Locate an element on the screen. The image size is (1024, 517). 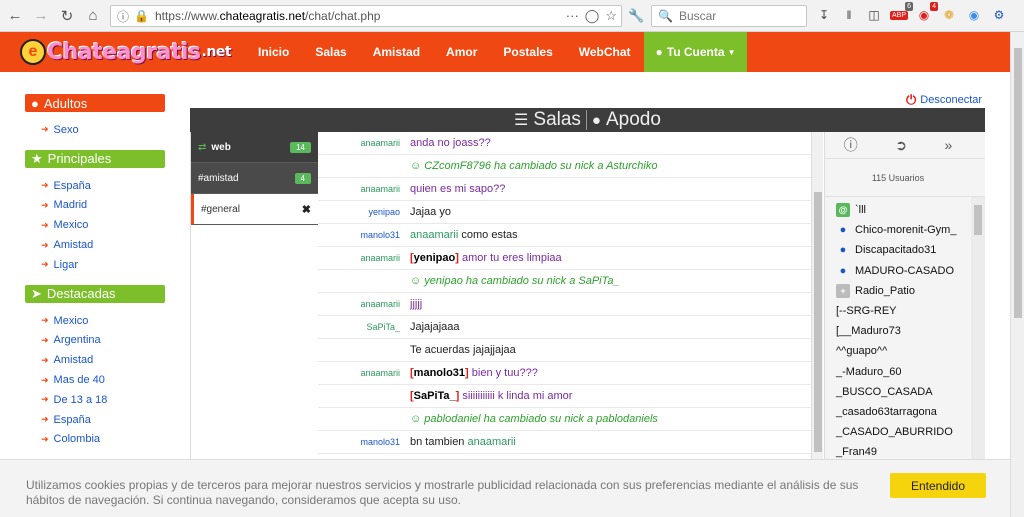
message-nick: SaPiTa_ is located at coordinates (364, 327).